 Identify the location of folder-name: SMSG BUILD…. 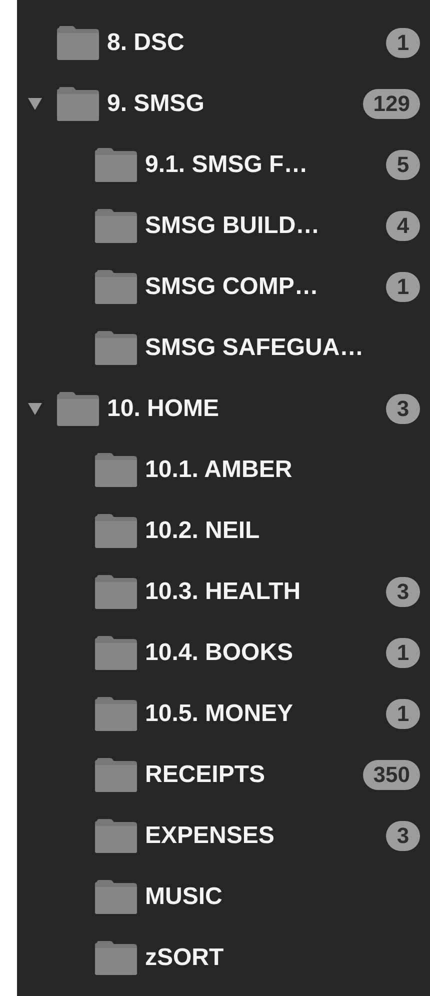
(232, 226).